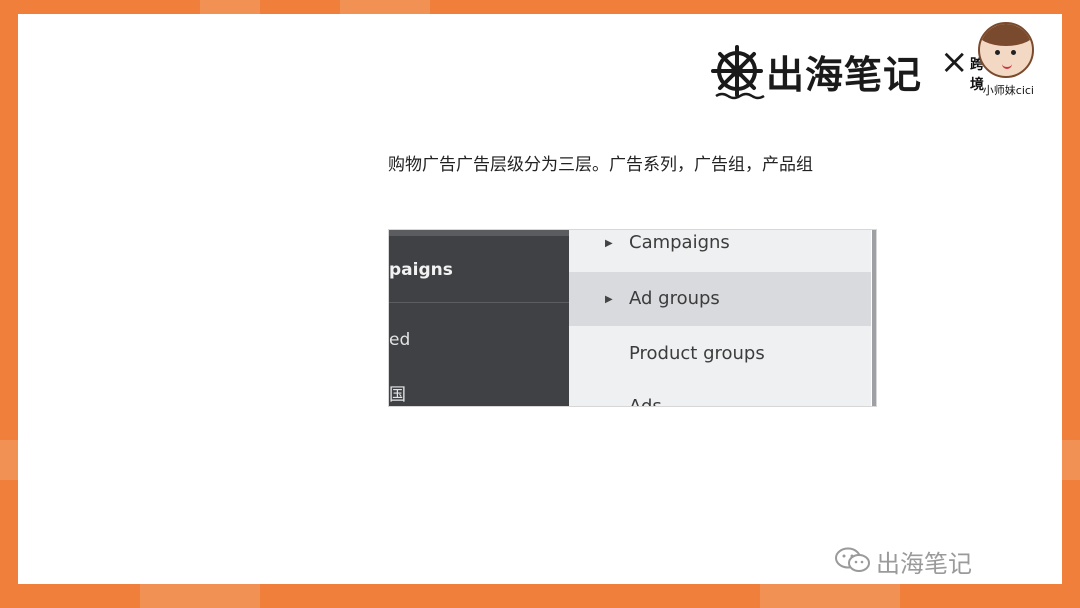  I want to click on dark-nav-panel: paigns ed 国, so click(479, 318).